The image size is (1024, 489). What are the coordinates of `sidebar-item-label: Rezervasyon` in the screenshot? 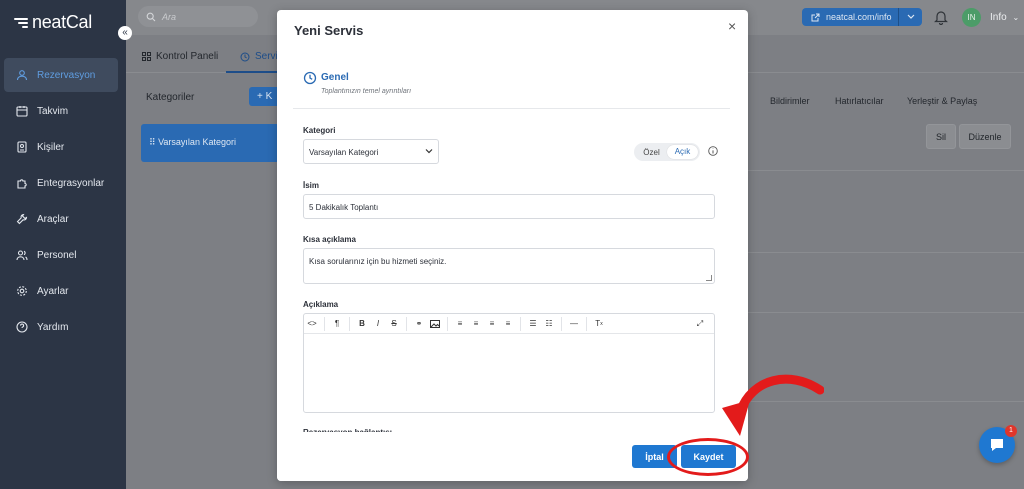 It's located at (66, 75).